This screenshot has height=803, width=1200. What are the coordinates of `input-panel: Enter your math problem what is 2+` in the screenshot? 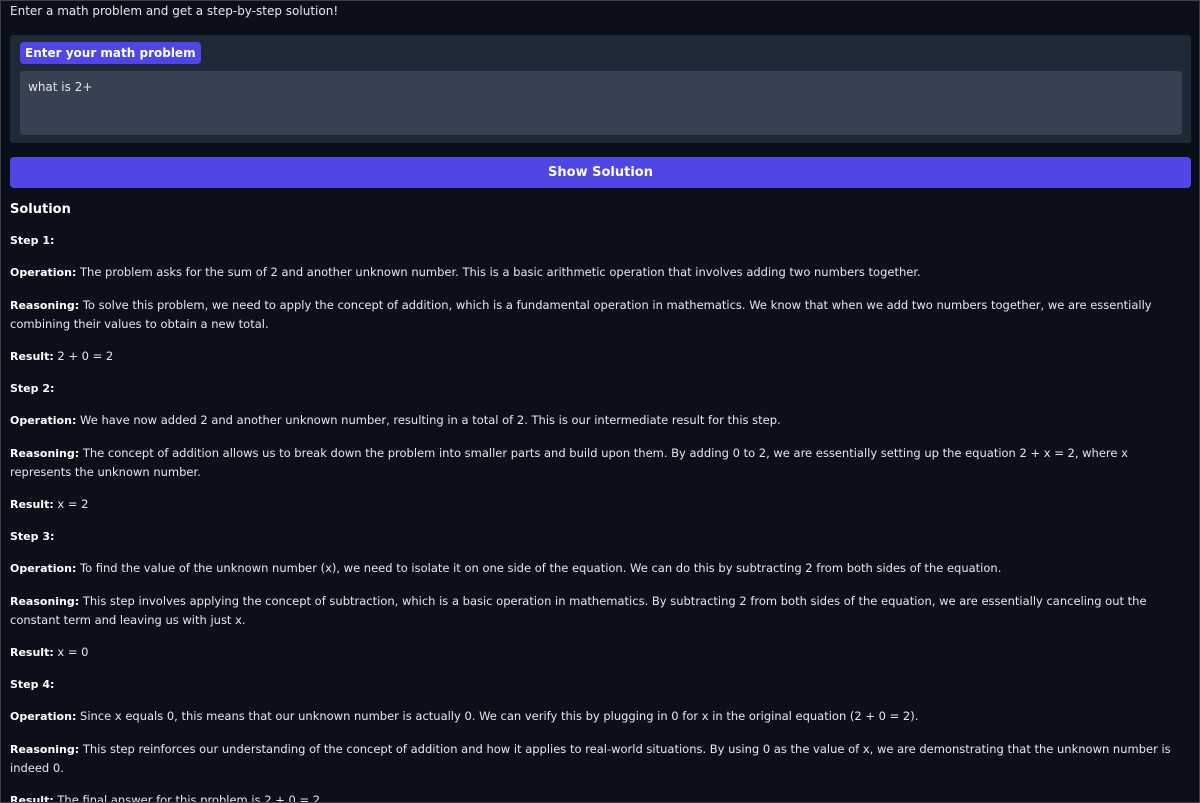 It's located at (600, 89).